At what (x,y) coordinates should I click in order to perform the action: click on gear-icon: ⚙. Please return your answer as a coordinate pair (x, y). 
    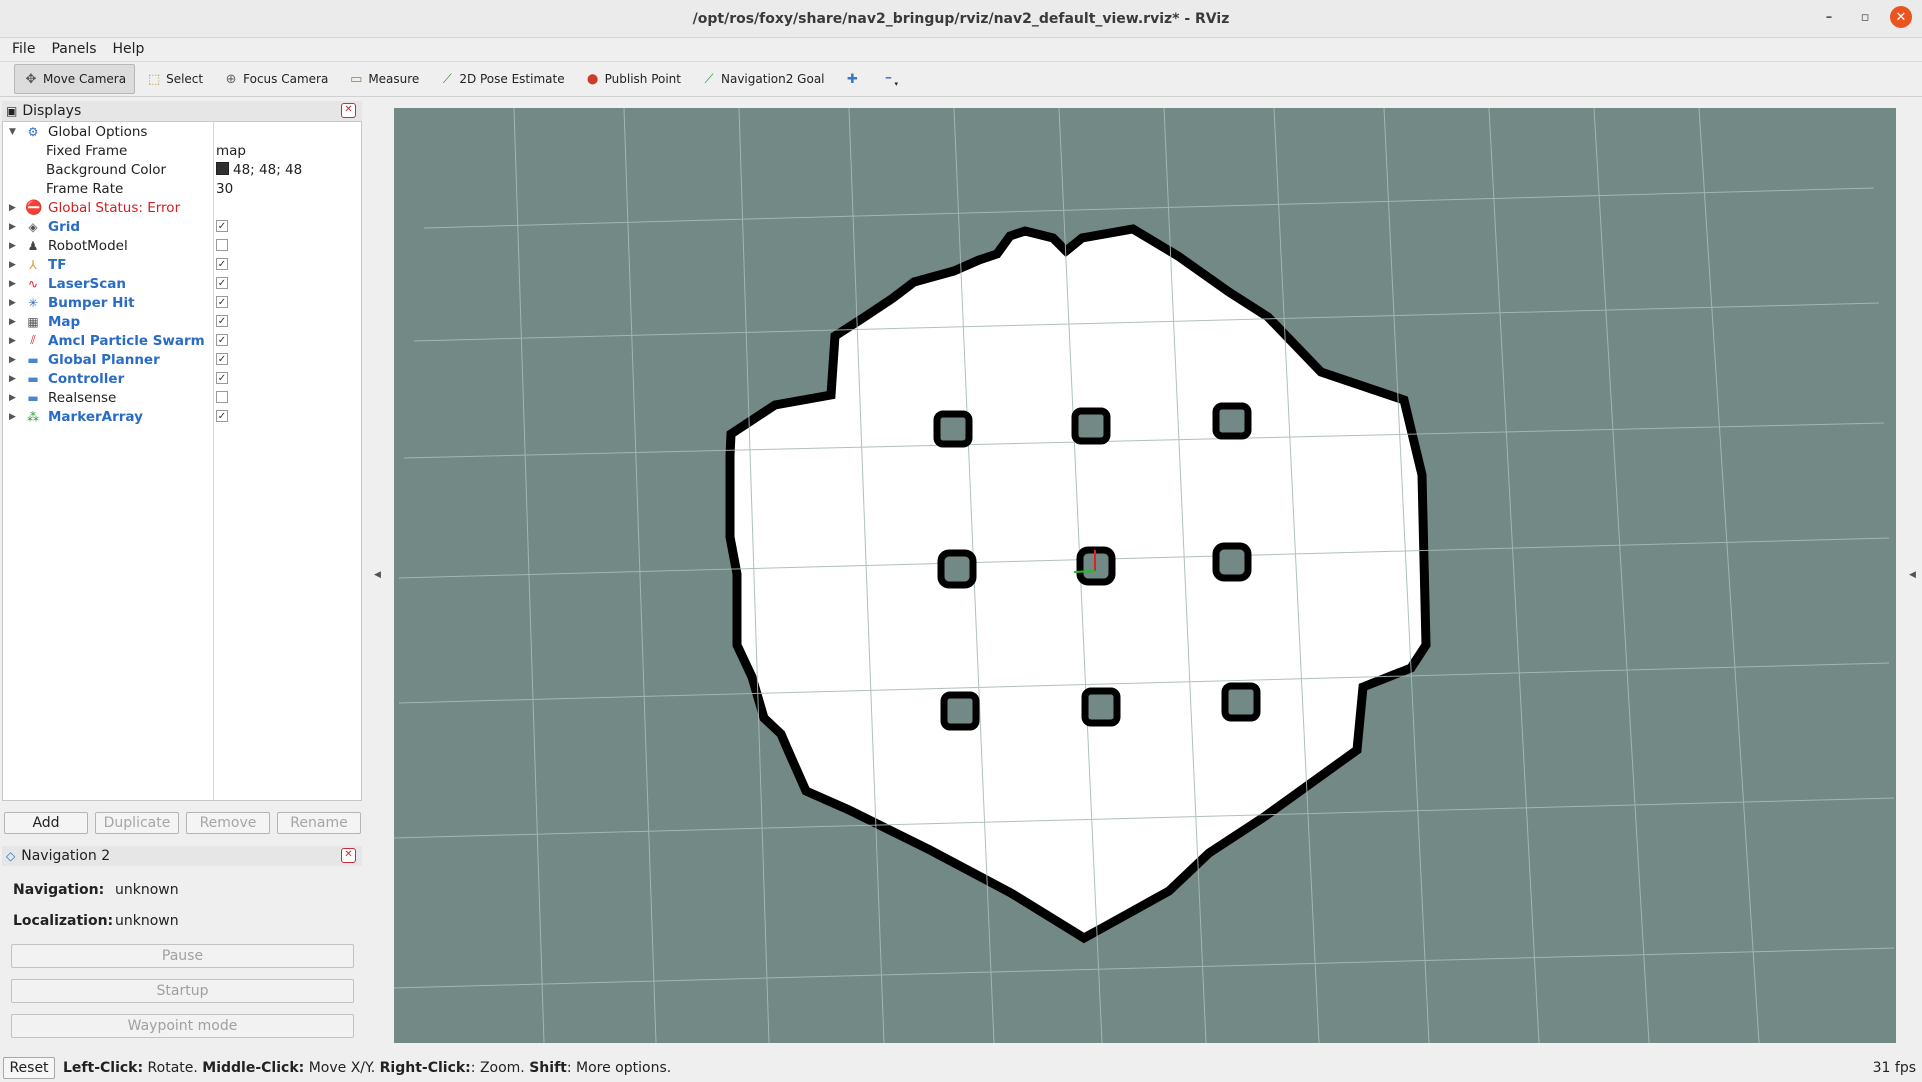
    Looking at the image, I should click on (33, 131).